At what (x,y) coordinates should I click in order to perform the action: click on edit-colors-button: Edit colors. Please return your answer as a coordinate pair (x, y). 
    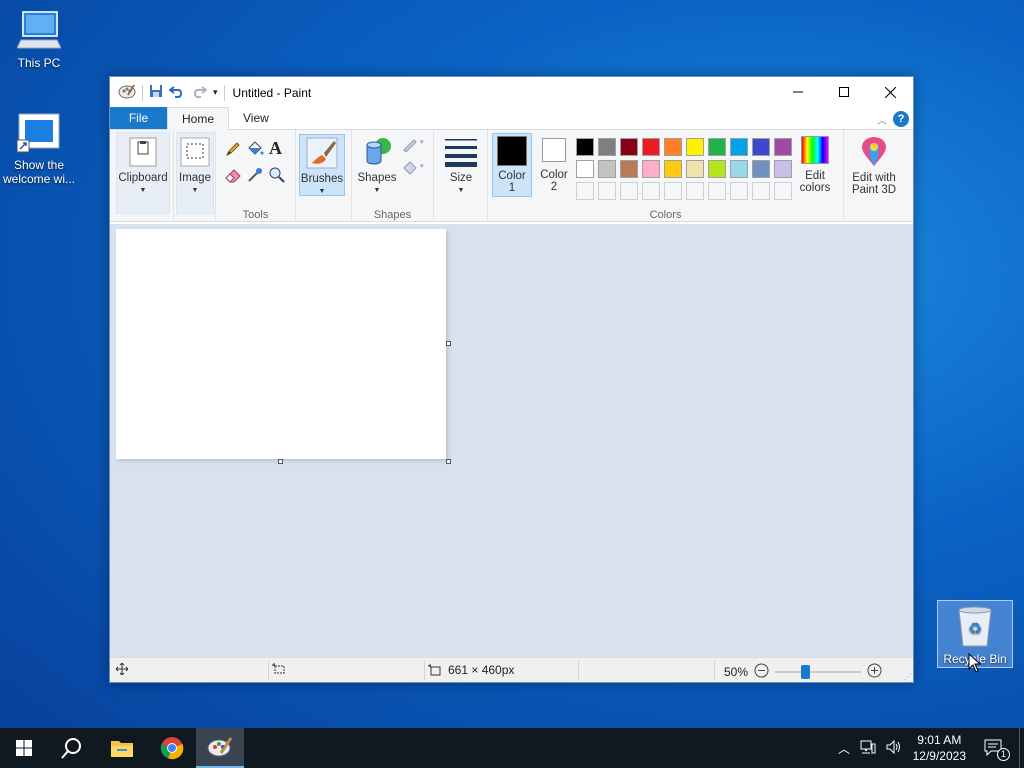
    Looking at the image, I should click on (815, 166).